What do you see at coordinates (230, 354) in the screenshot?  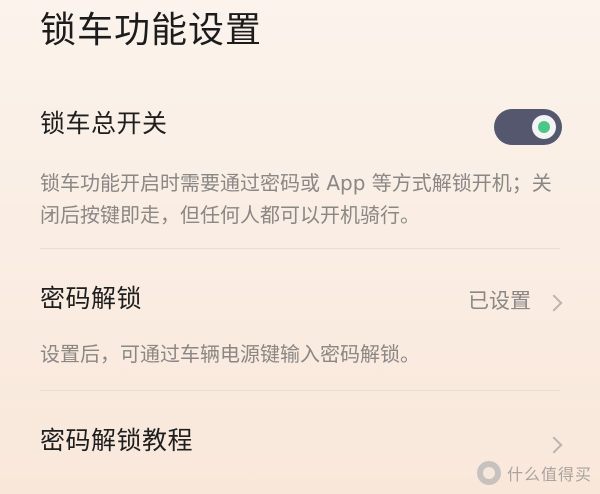 I see `password-unlock-description: 设置后，可通过车辆电源键输入密码解锁。` at bounding box center [230, 354].